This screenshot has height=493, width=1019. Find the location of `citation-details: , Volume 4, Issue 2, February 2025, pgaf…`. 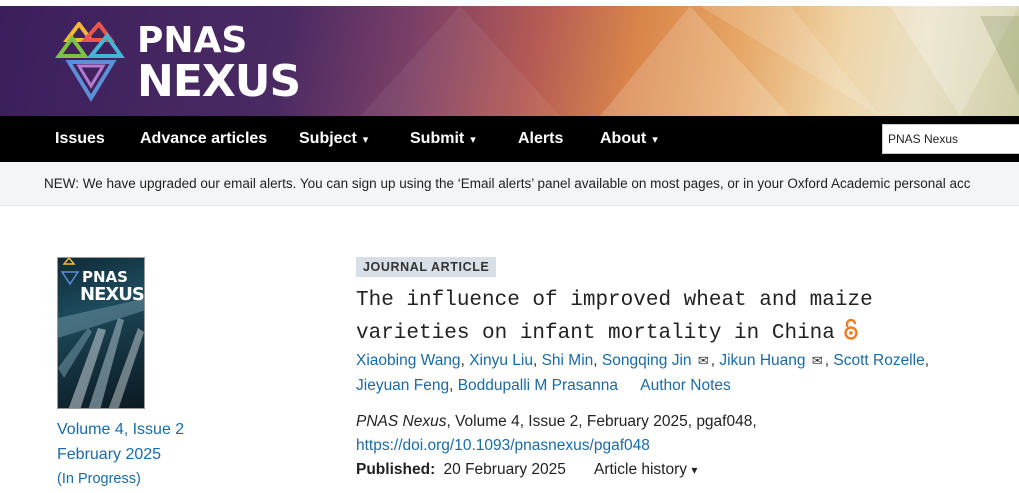

citation-details: , Volume 4, Issue 2, February 2025, pgaf… is located at coordinates (601, 421).